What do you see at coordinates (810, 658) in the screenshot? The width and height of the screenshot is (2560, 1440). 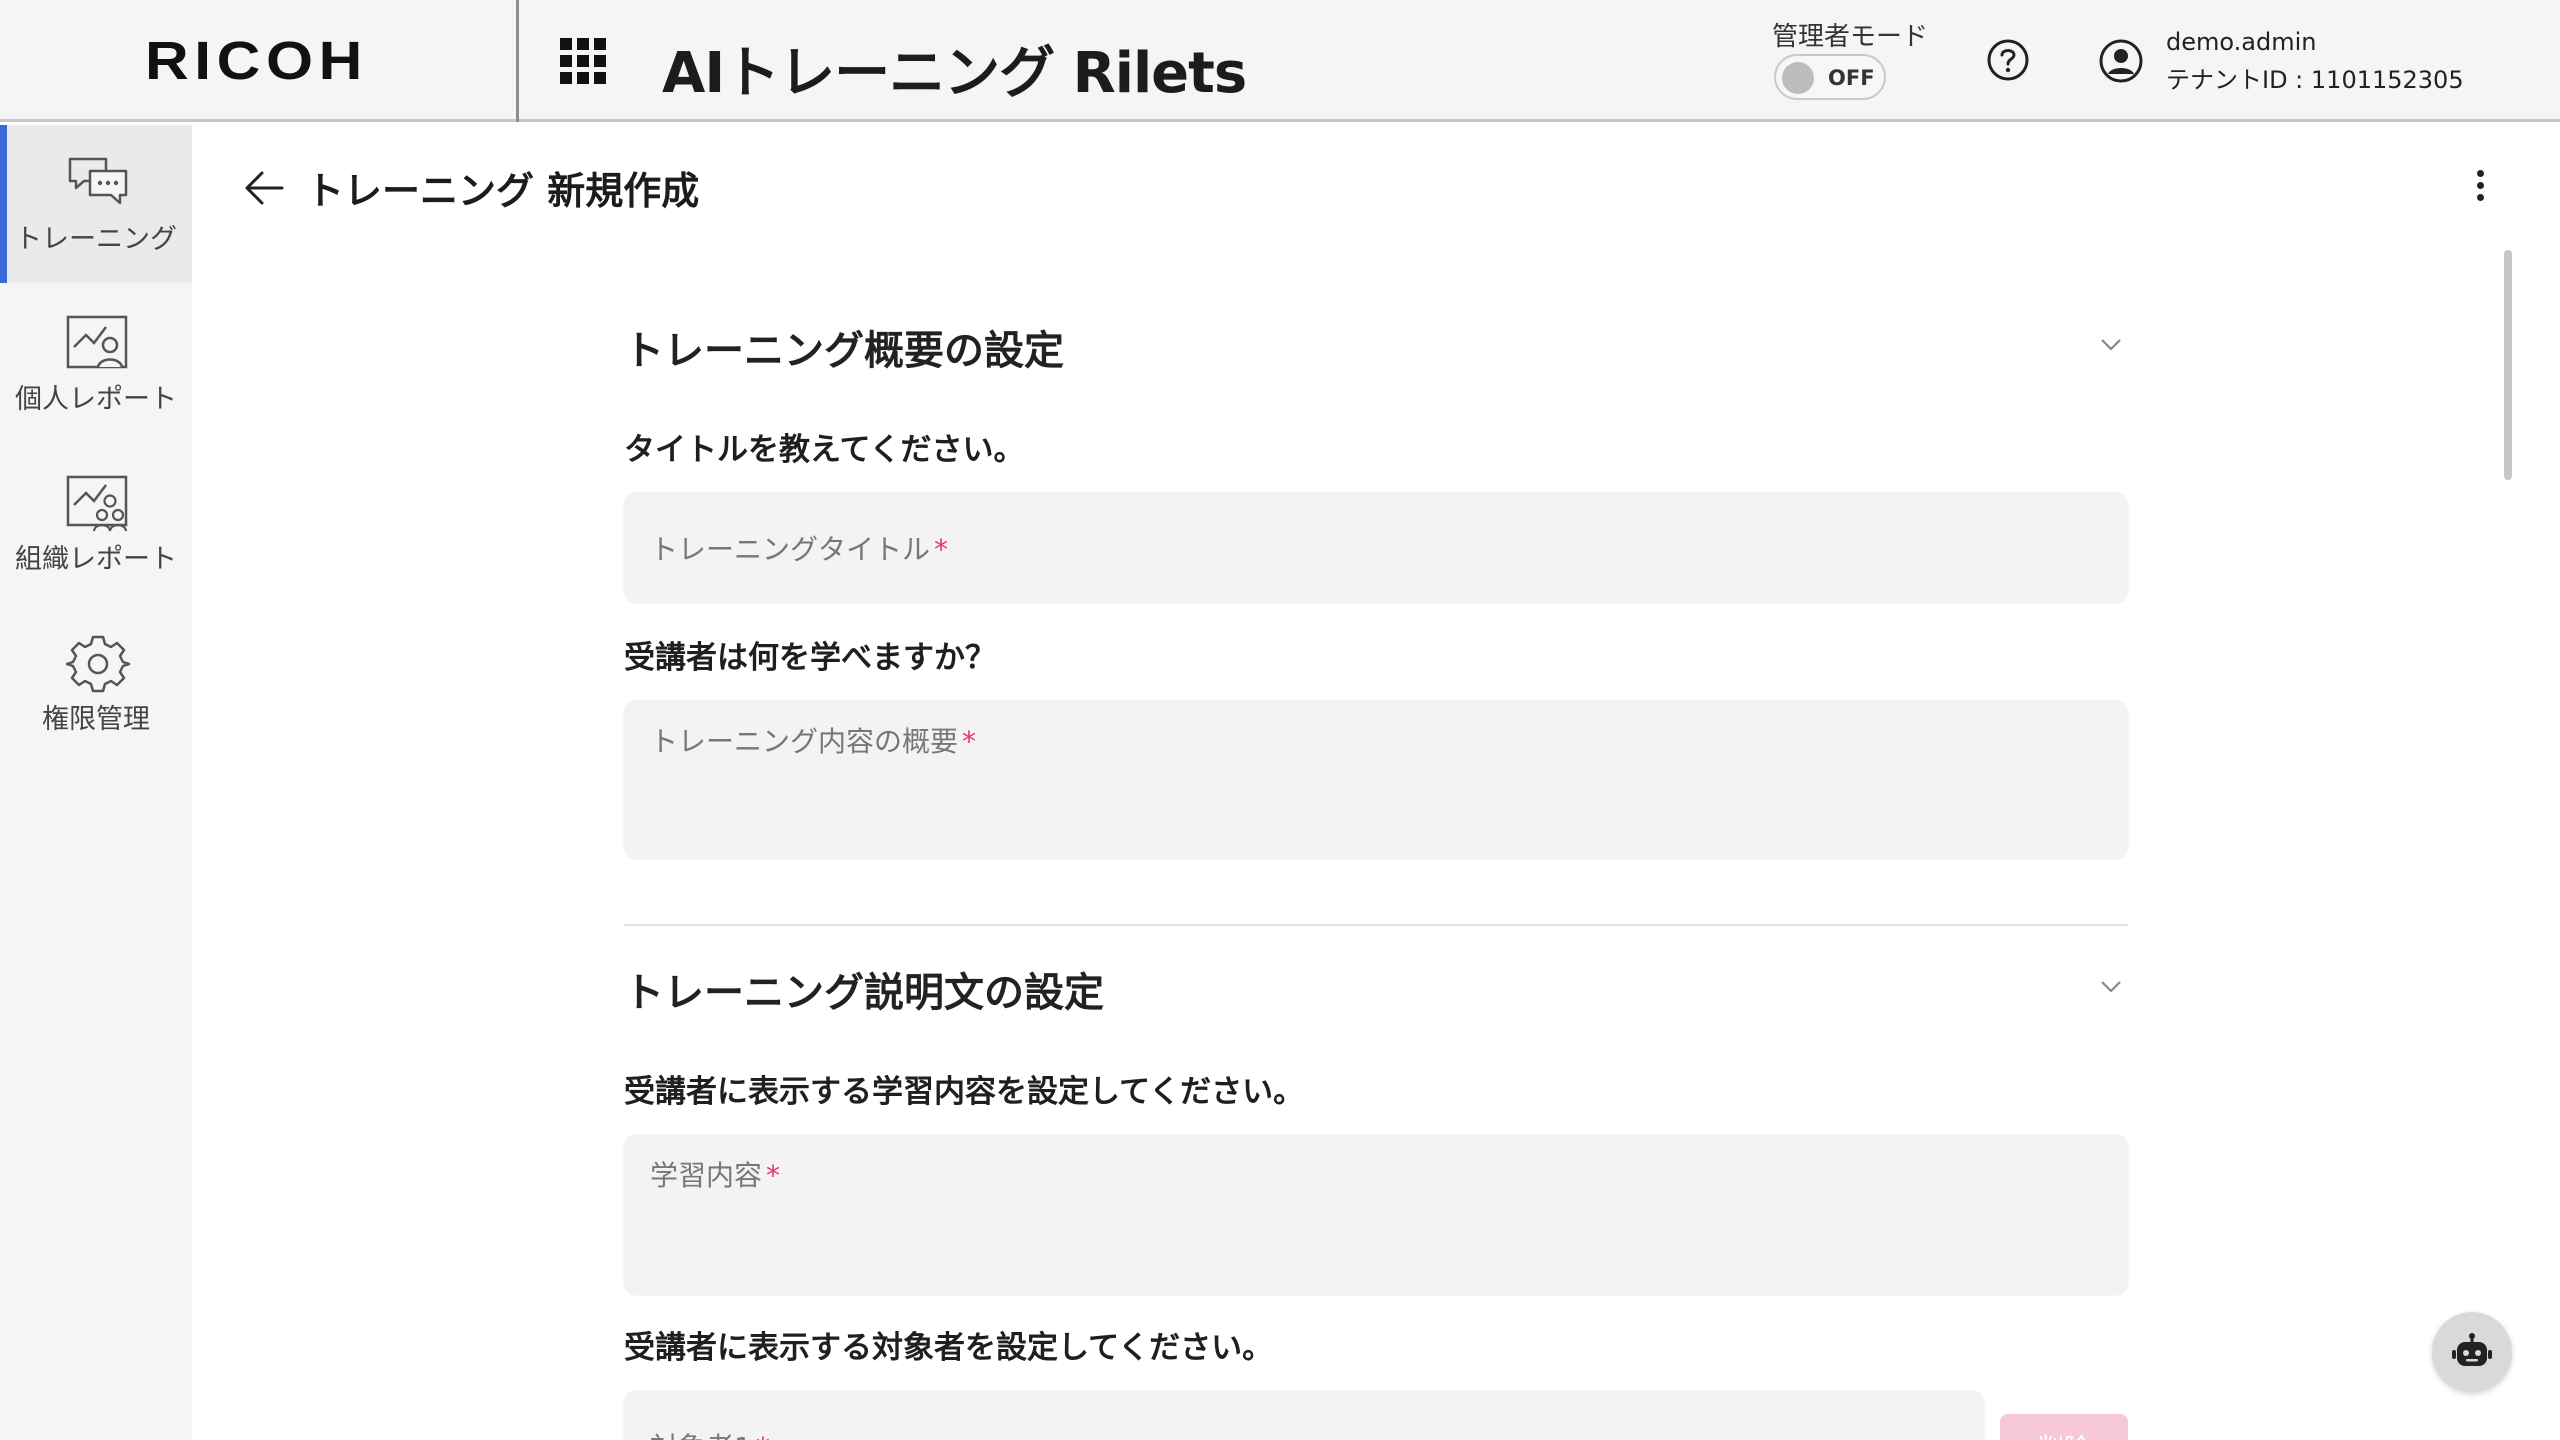 I see `learn-question-label: 受講者は何を学べますか？` at bounding box center [810, 658].